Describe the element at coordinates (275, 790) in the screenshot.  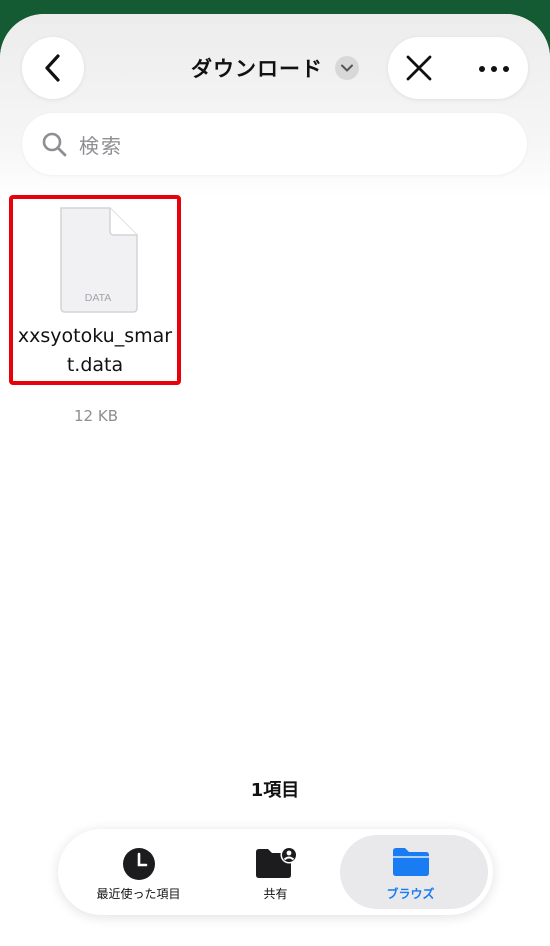
I see `item-count: 1項目` at that location.